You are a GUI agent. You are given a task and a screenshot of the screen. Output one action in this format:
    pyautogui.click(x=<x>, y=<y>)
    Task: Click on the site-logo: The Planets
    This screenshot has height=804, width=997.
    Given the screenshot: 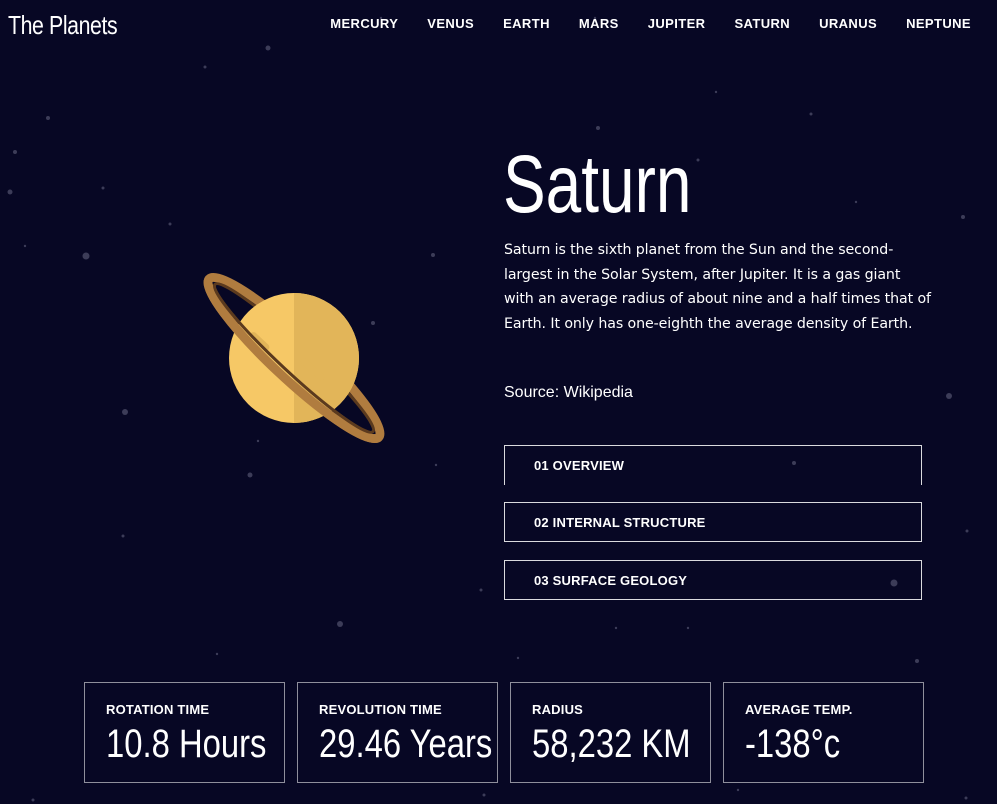 What is the action you would take?
    pyautogui.click(x=63, y=25)
    